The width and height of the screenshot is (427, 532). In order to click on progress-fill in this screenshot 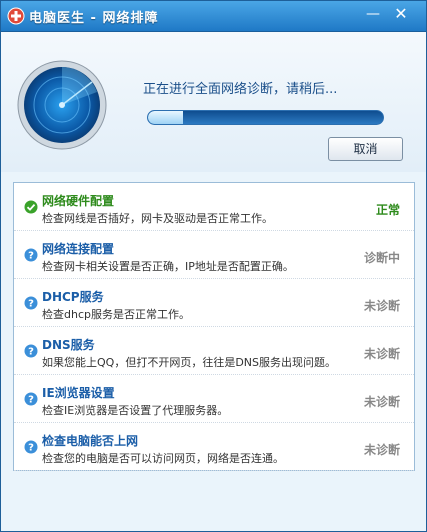, I will do `click(166, 117)`.